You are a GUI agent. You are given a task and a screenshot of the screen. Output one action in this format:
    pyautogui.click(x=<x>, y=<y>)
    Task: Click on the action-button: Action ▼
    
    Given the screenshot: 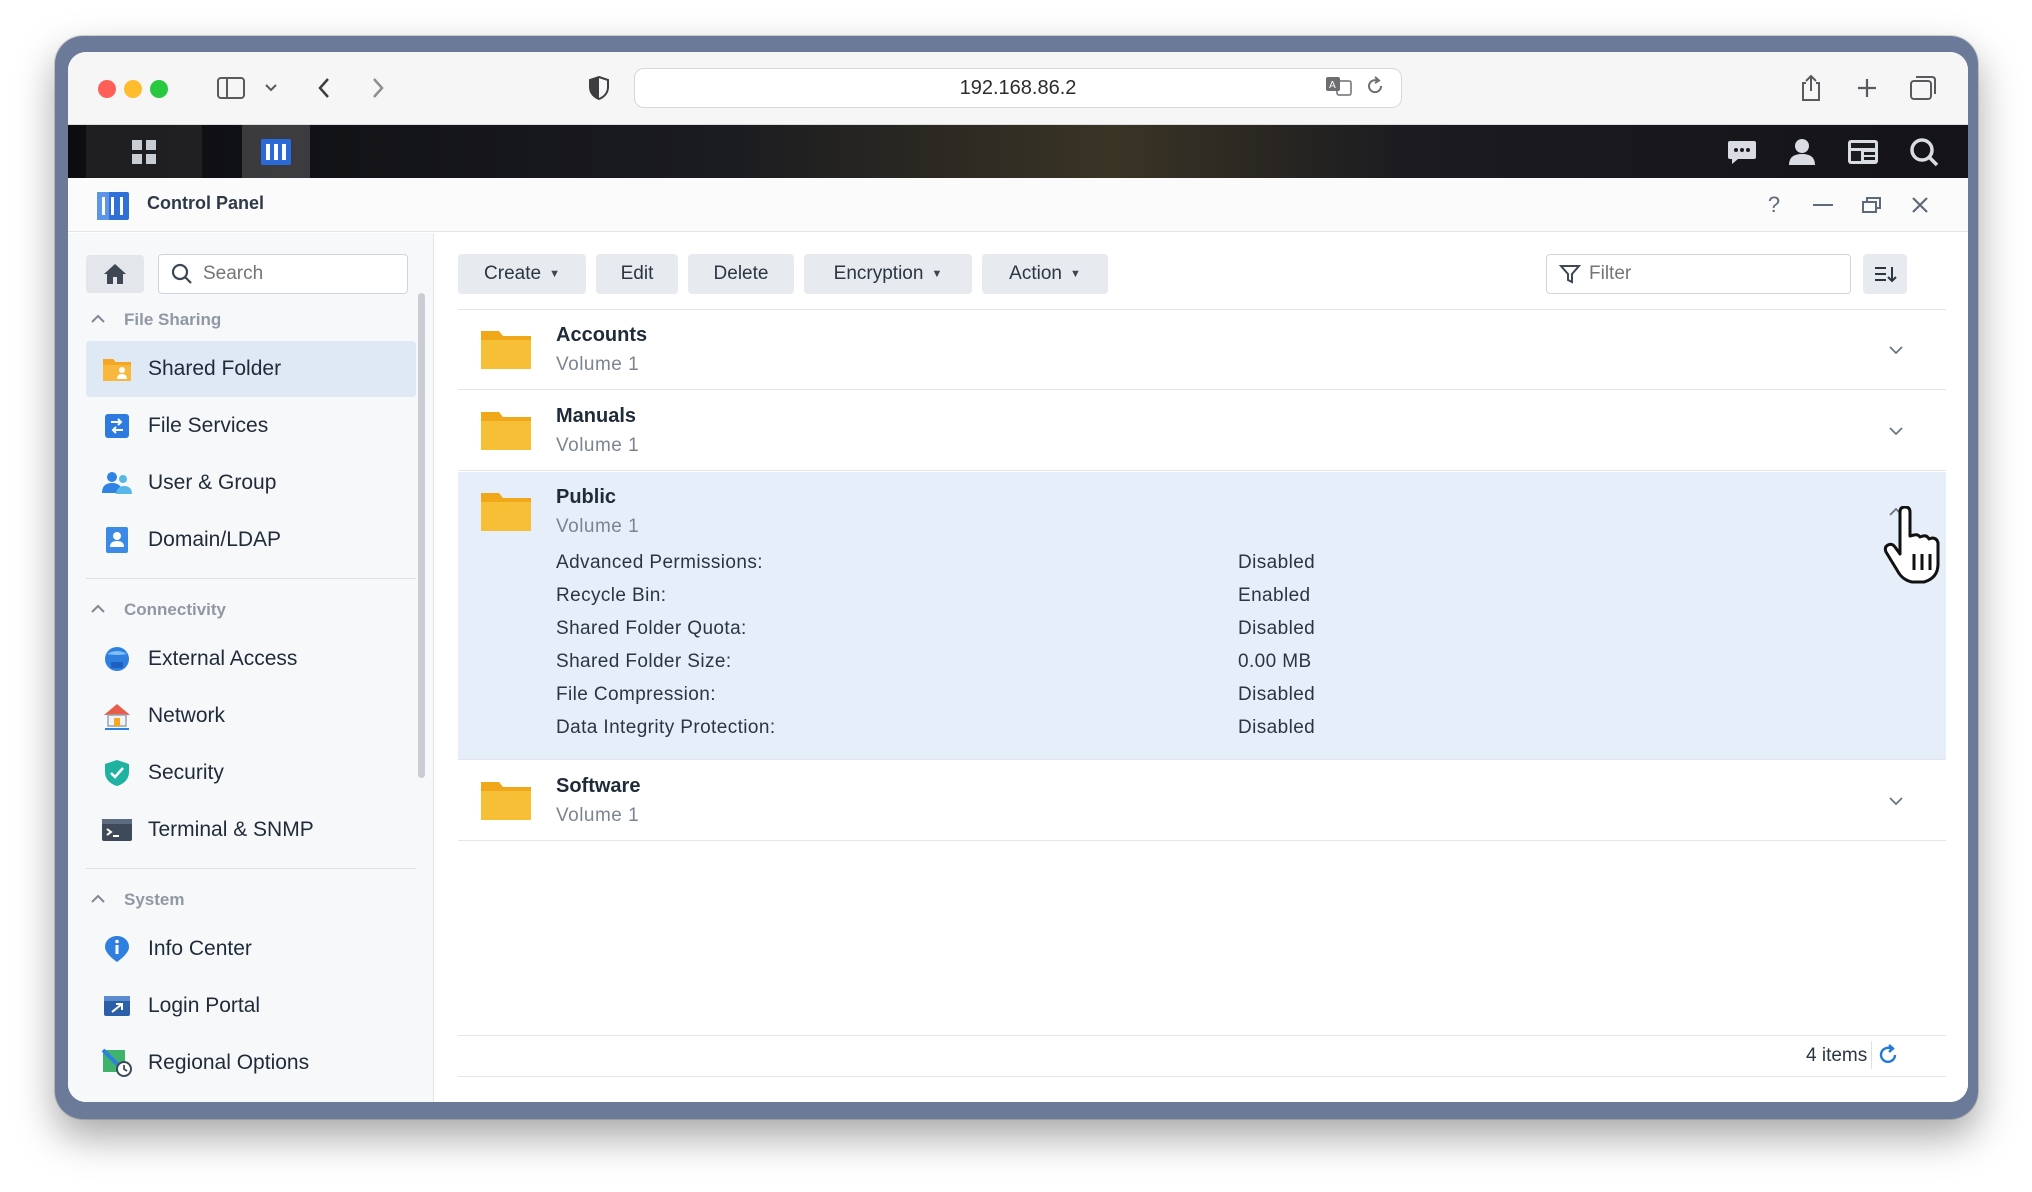 What is the action you would take?
    pyautogui.click(x=1045, y=274)
    